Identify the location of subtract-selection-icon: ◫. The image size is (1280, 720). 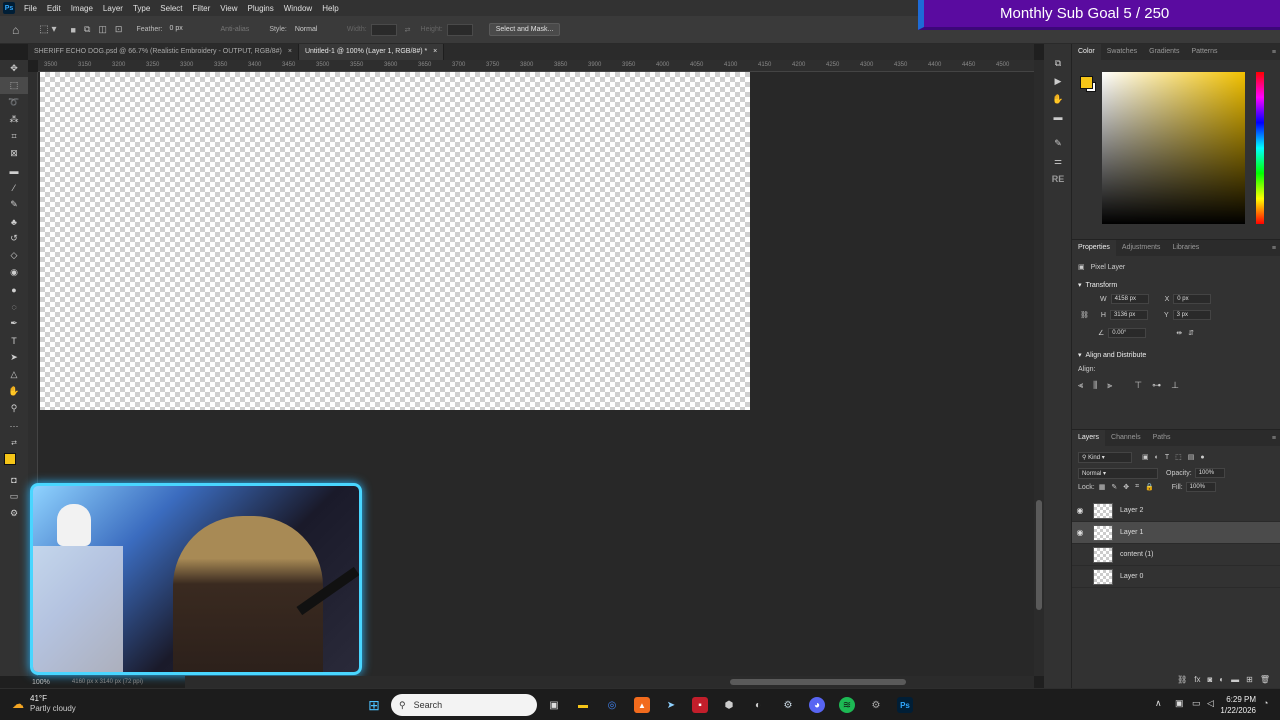
(102, 29).